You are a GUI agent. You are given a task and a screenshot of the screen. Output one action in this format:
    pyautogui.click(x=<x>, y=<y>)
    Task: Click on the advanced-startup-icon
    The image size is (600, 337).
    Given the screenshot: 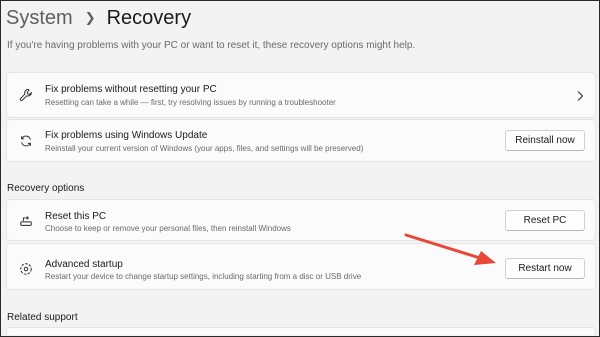 What is the action you would take?
    pyautogui.click(x=26, y=269)
    